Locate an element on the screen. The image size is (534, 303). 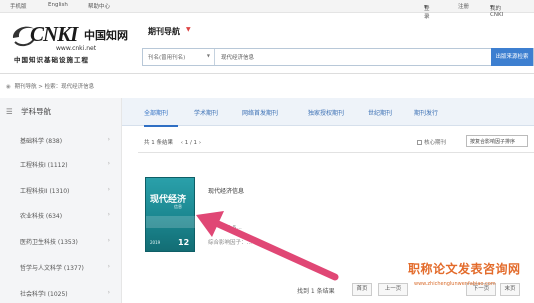
logo-slogan: 中国知识基础设施工程 is located at coordinates (51, 60).